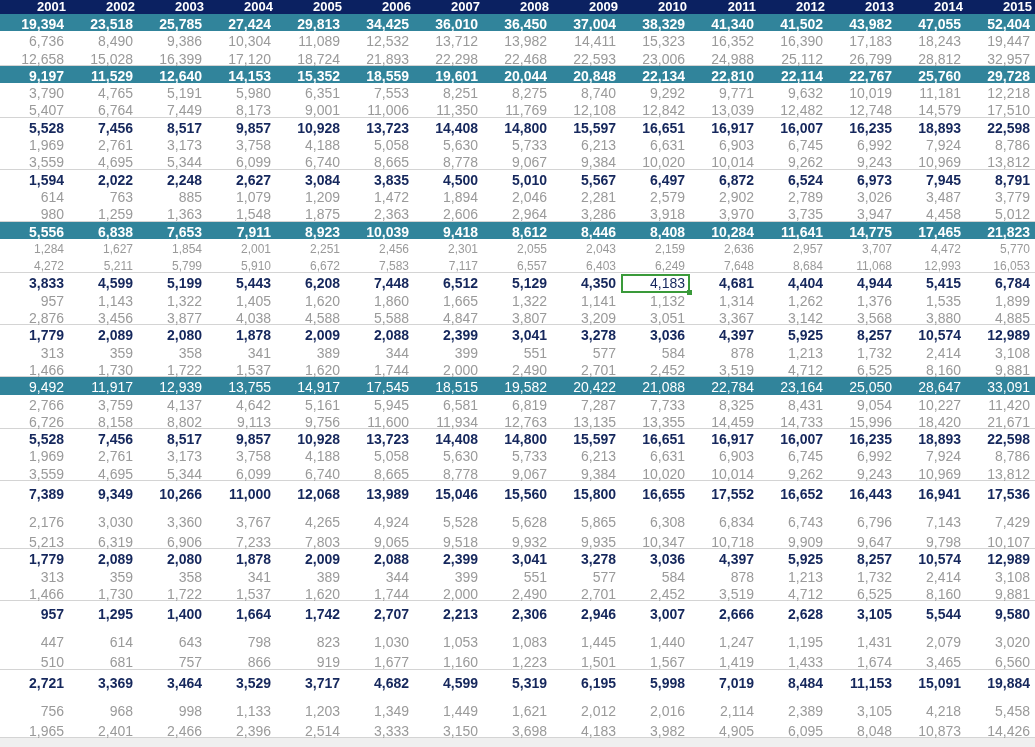  Describe the element at coordinates (241, 522) in the screenshot. I see `table-cell: 3,767` at that location.